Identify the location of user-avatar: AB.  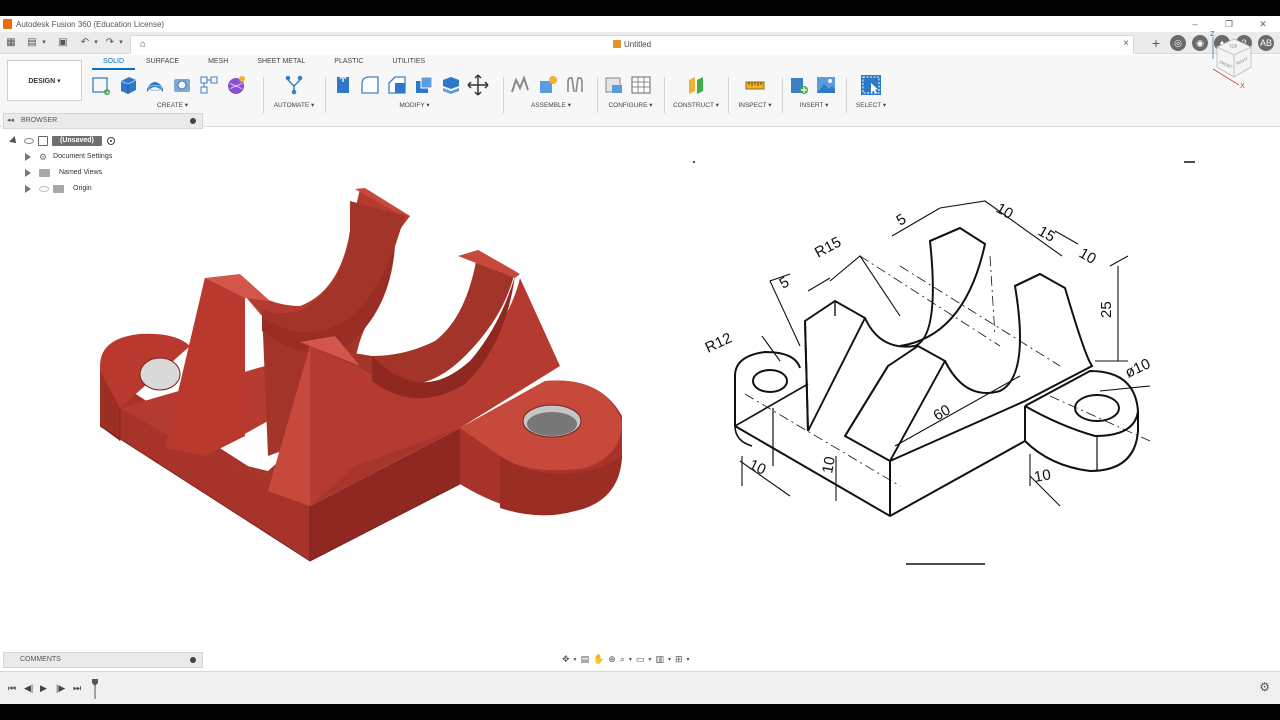
(1266, 43).